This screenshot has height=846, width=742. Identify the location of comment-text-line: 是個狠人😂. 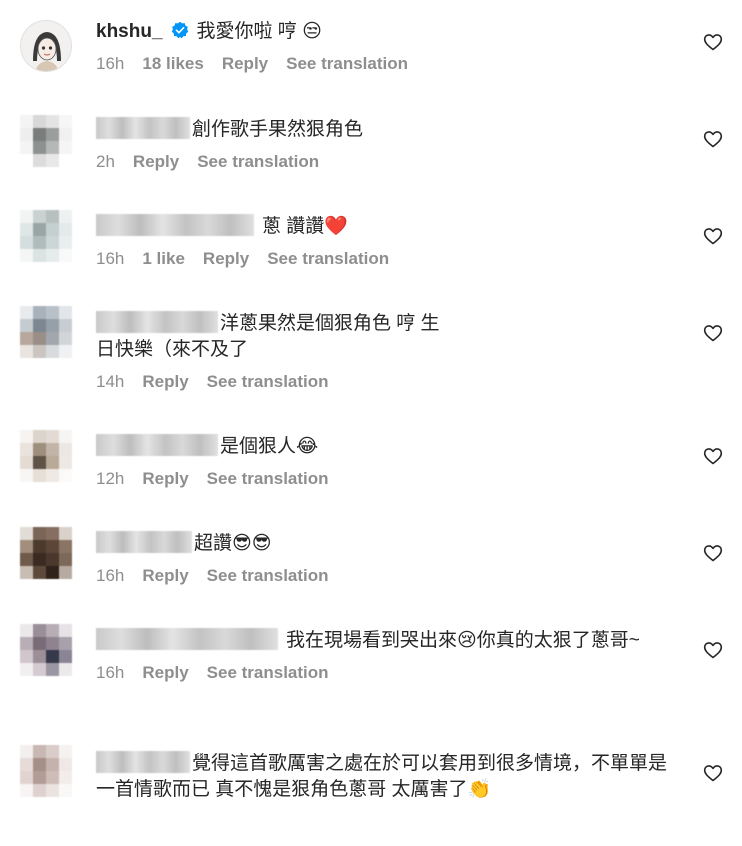
(389, 447).